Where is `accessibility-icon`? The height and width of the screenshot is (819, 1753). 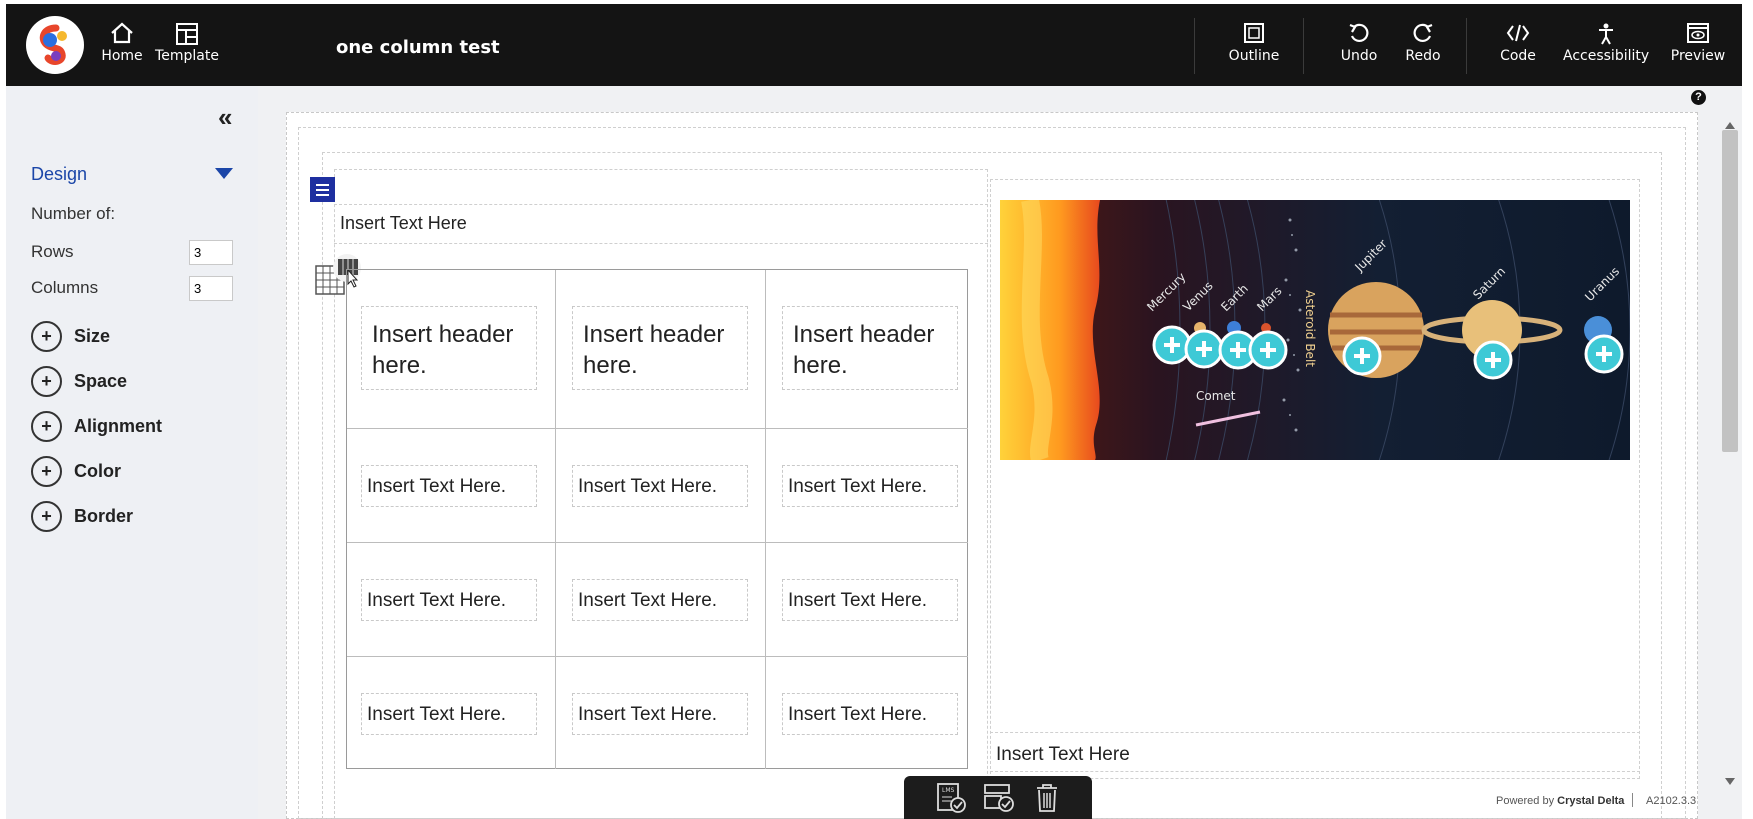 accessibility-icon is located at coordinates (1606, 33).